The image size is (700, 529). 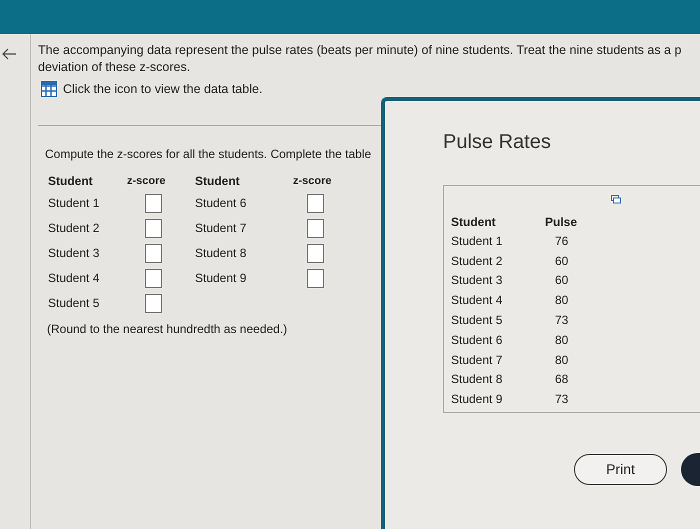 What do you see at coordinates (477, 360) in the screenshot?
I see `table-cell-text: Student 7` at bounding box center [477, 360].